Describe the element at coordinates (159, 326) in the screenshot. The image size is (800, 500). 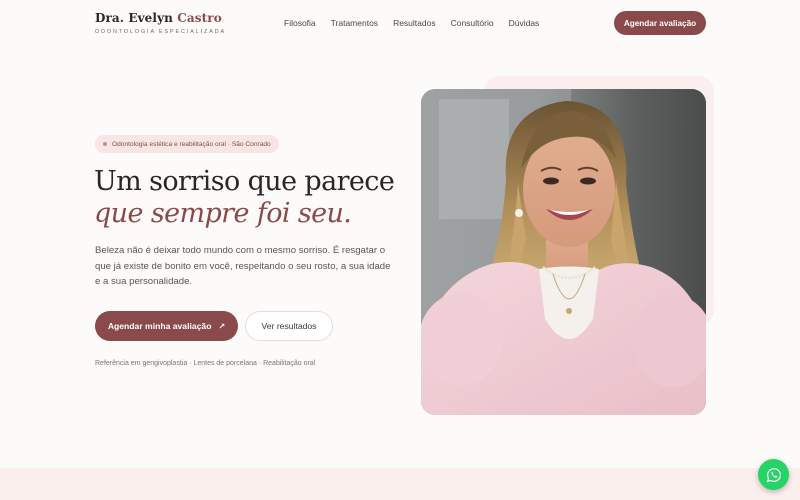
I see `schedule-appointment-label: Agendar minha avaliação` at that location.